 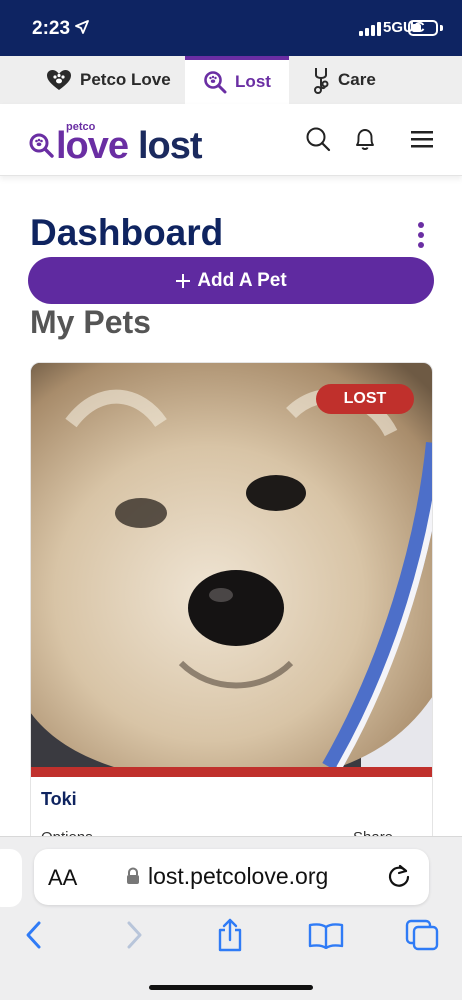 I want to click on previous-tab-preview, so click(x=11, y=878).